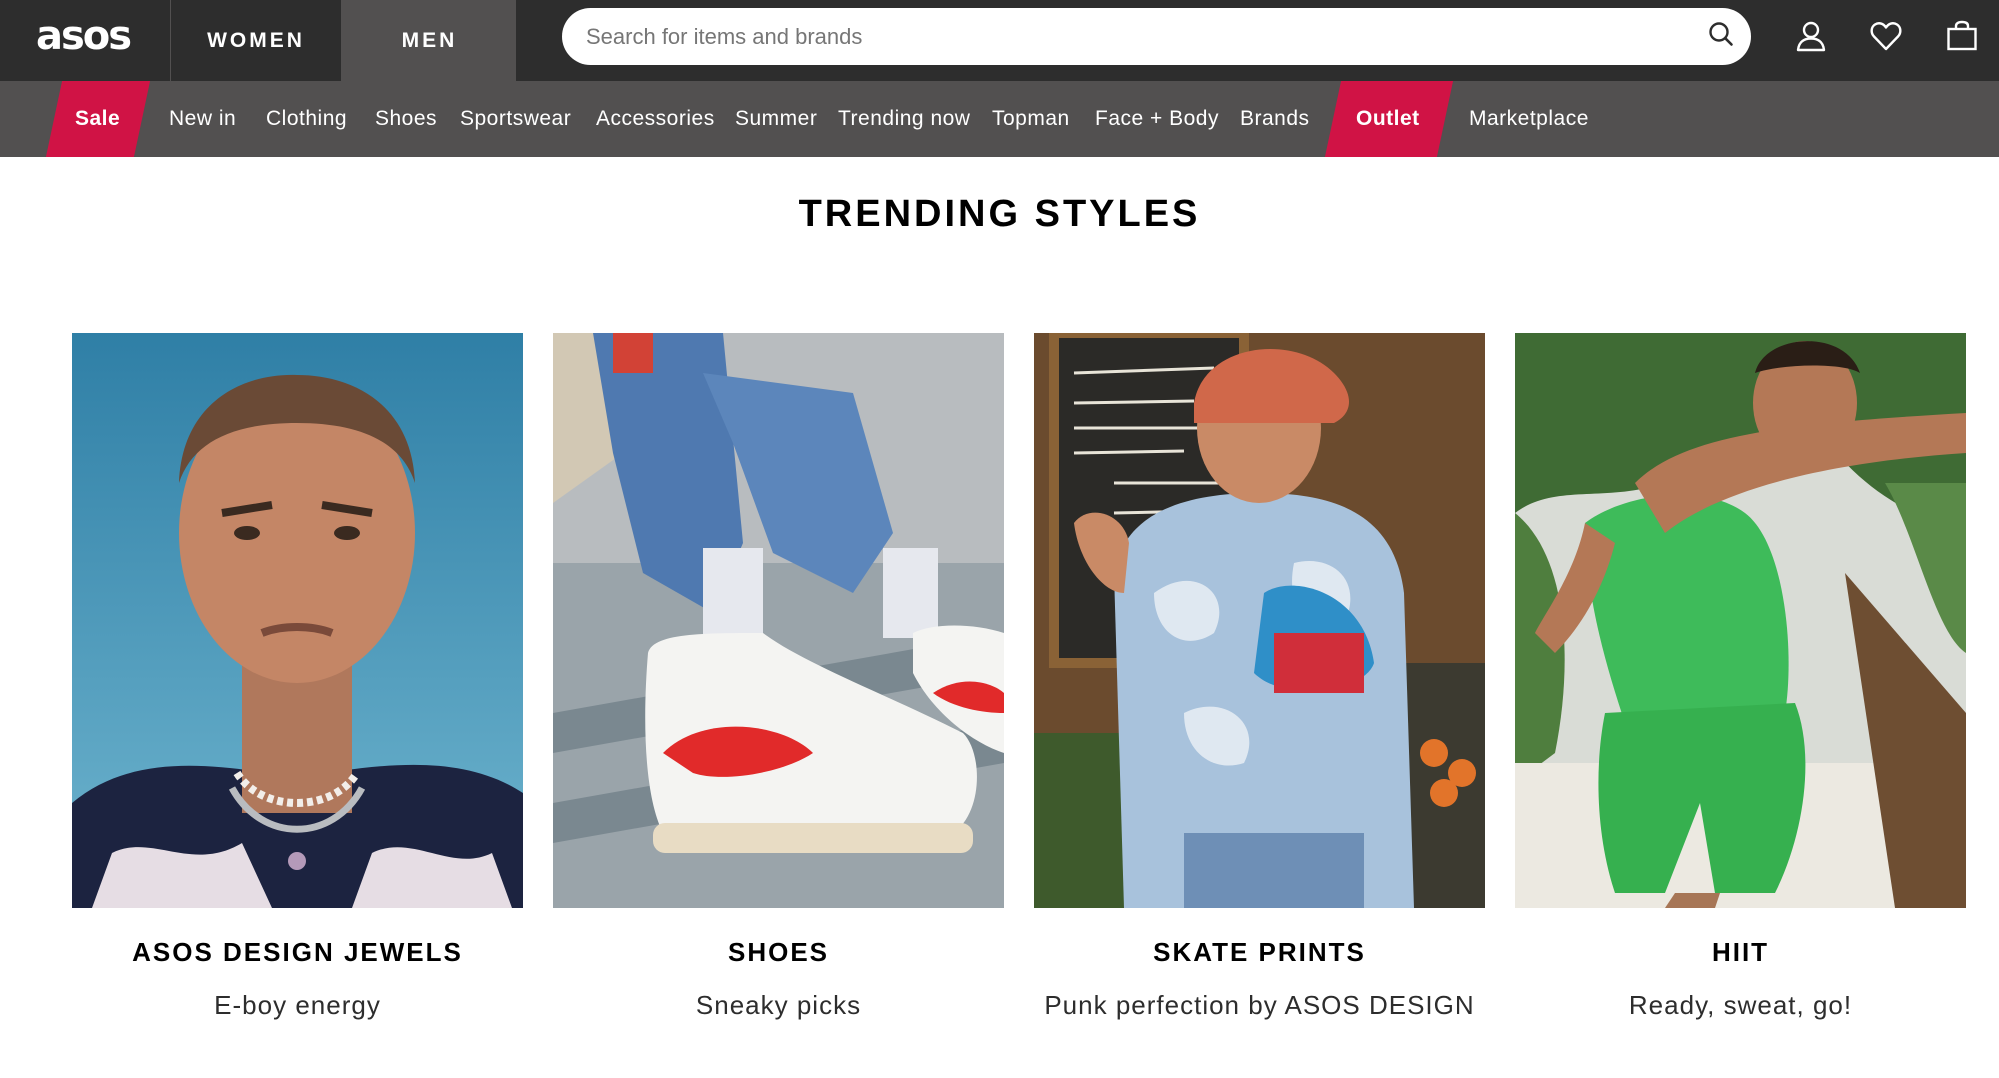 This screenshot has width=1999, height=1078. I want to click on card-image-skate-prints, so click(1259, 620).